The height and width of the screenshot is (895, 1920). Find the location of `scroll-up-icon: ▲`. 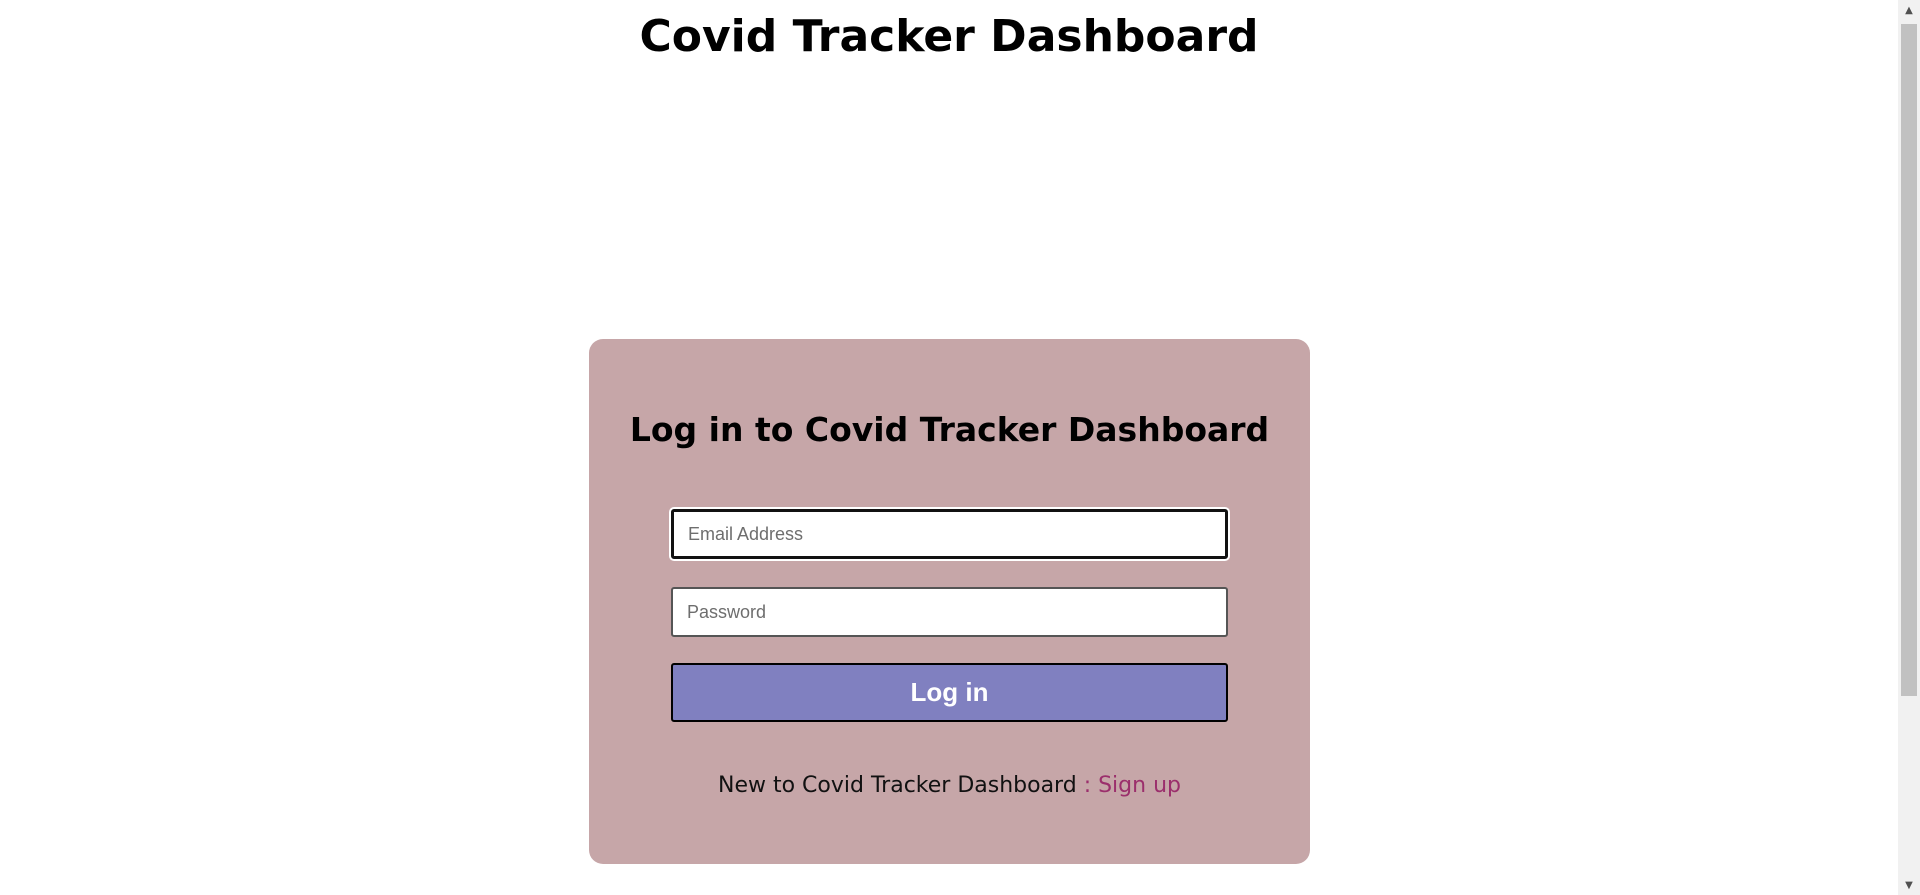

scroll-up-icon: ▲ is located at coordinates (1909, 10).